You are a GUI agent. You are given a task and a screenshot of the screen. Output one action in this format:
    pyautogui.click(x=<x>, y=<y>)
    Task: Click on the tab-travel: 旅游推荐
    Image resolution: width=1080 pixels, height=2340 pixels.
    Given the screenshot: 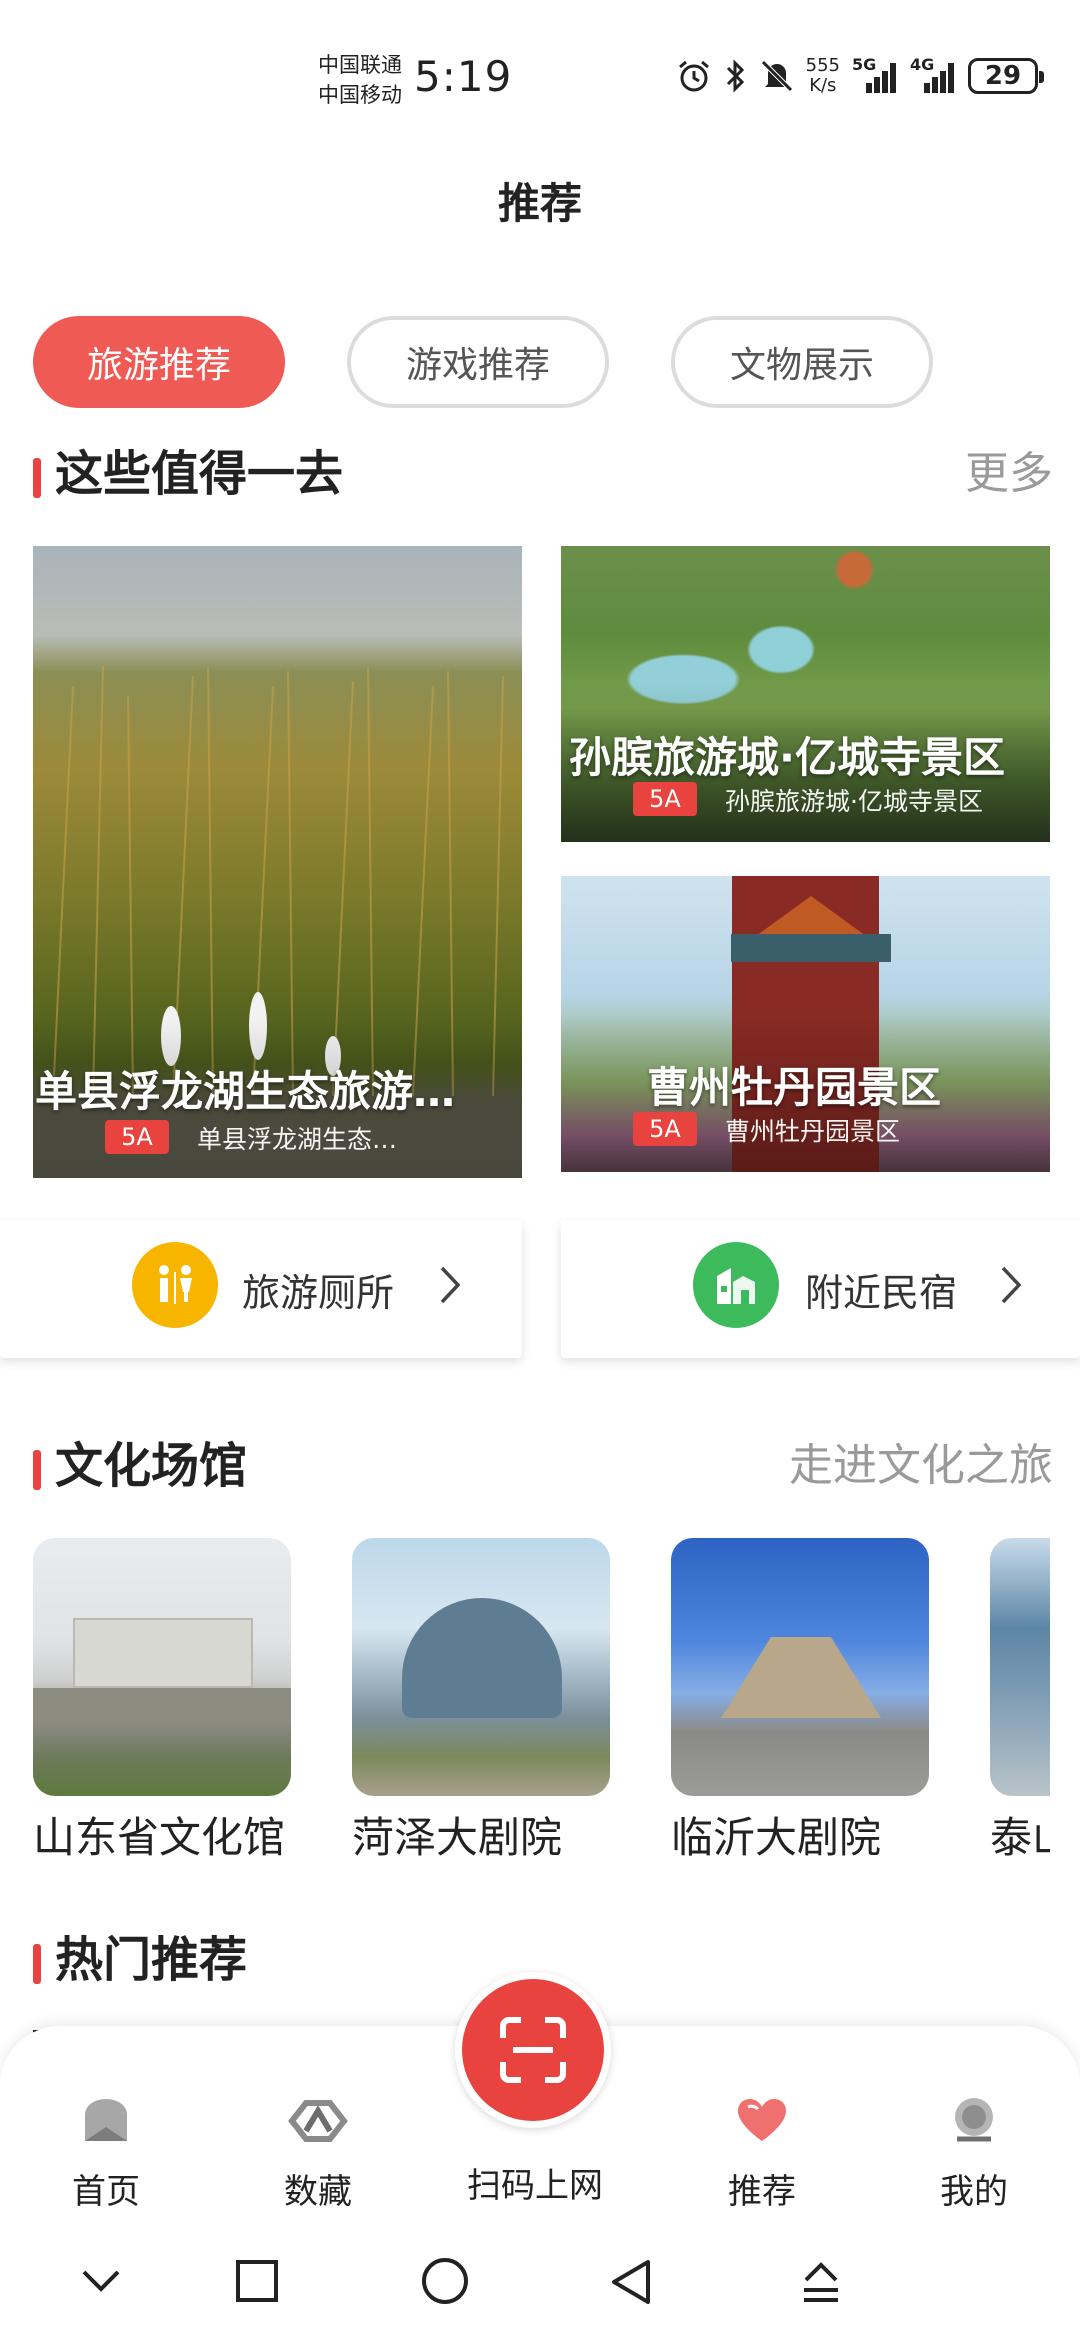 What is the action you would take?
    pyautogui.click(x=159, y=362)
    